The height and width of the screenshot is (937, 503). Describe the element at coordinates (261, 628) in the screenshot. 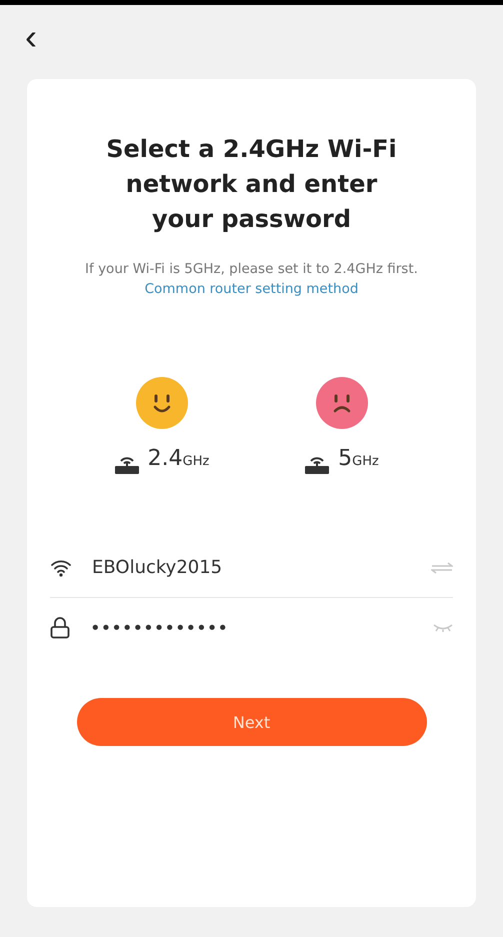

I see `password-field: •••••••••••••` at that location.